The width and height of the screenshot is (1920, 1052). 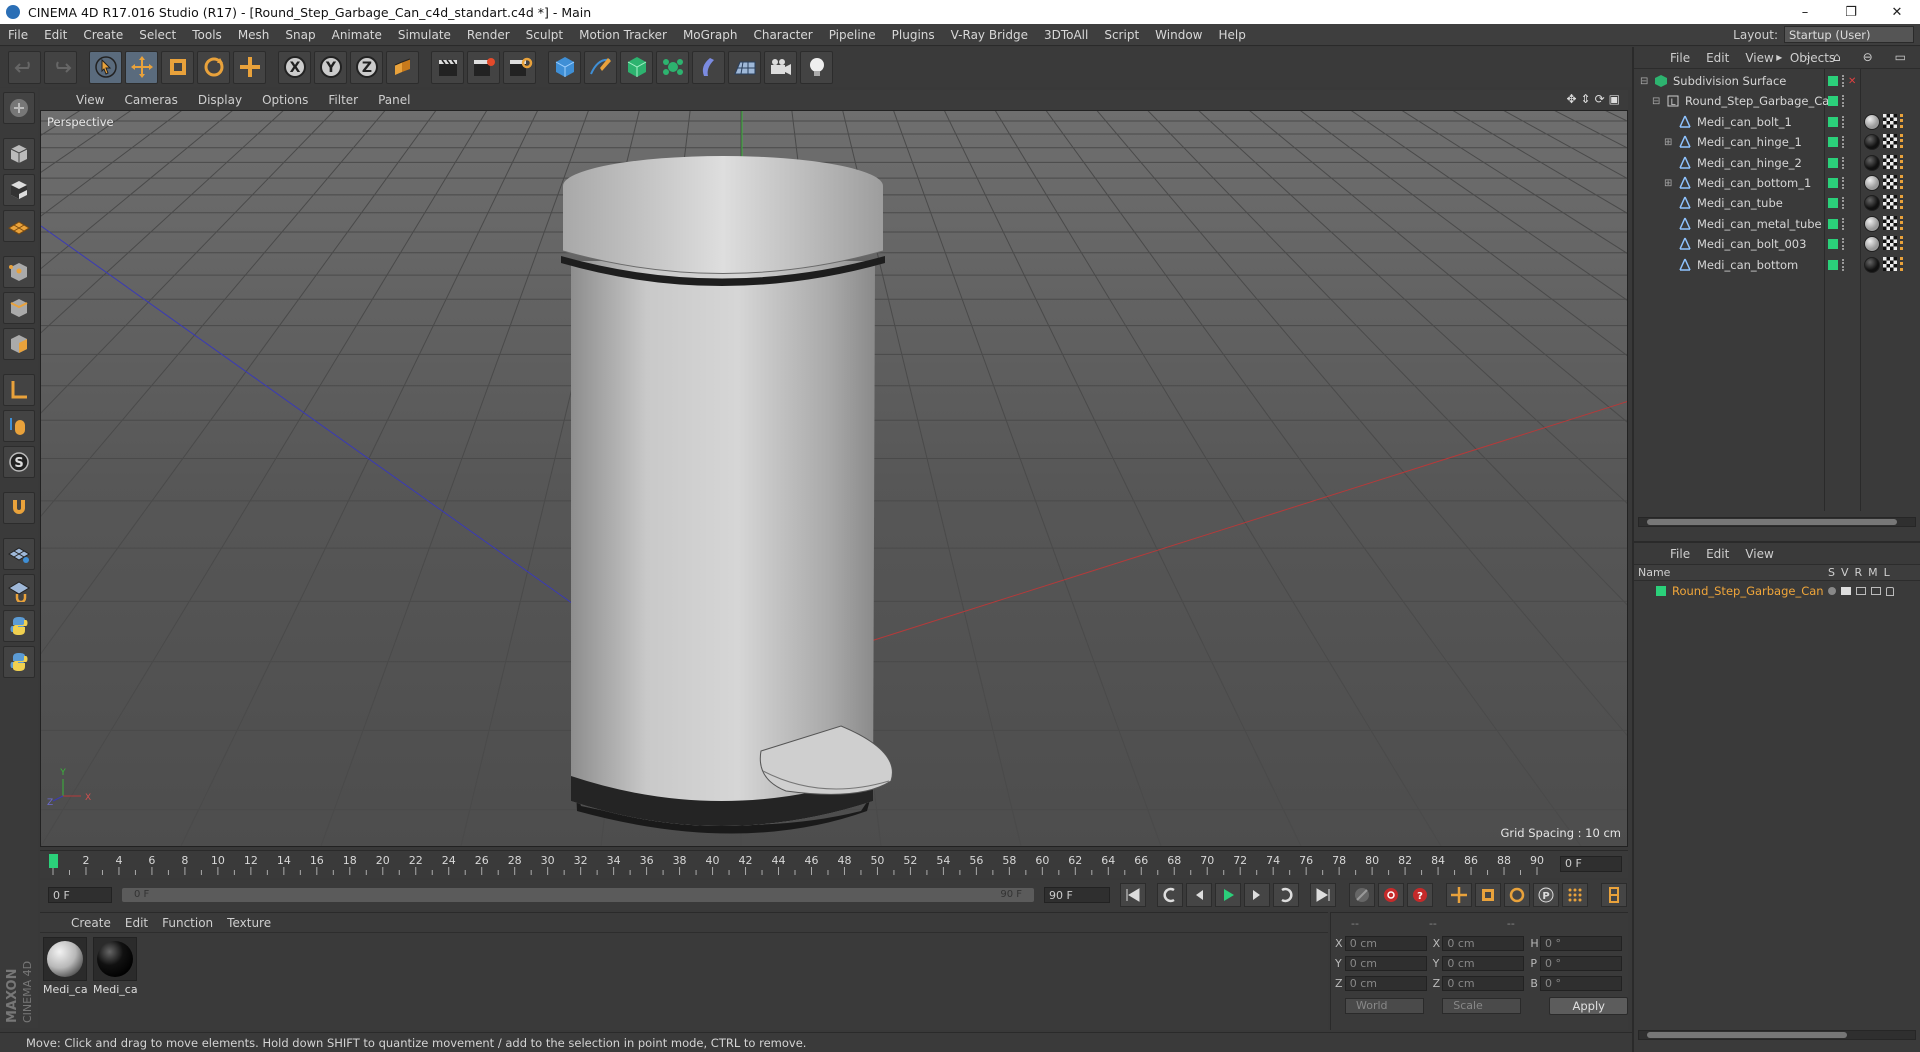 What do you see at coordinates (1777, 591) in the screenshot?
I see `layer-row: Round_Step_Garbage_Can` at bounding box center [1777, 591].